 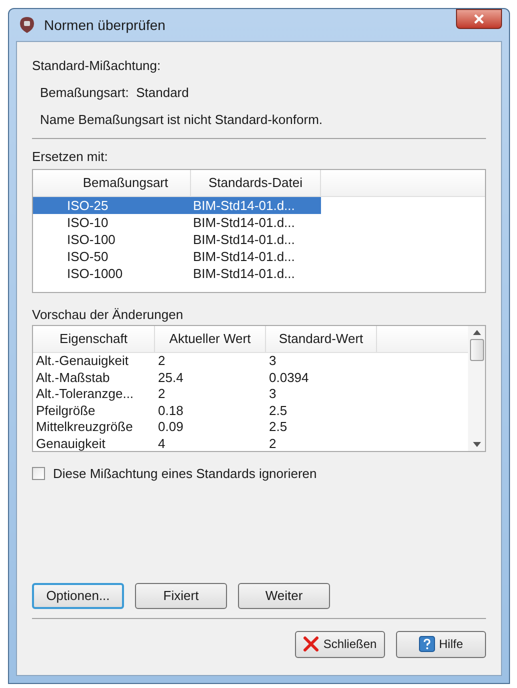 What do you see at coordinates (108, 315) in the screenshot?
I see `preview-label: Vorschau der Änderungen` at bounding box center [108, 315].